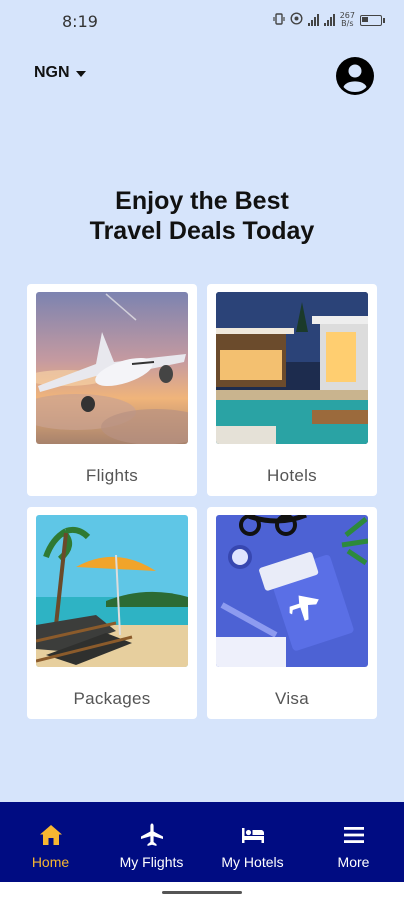 This screenshot has width=404, height=900. I want to click on packages-card: Packages, so click(112, 613).